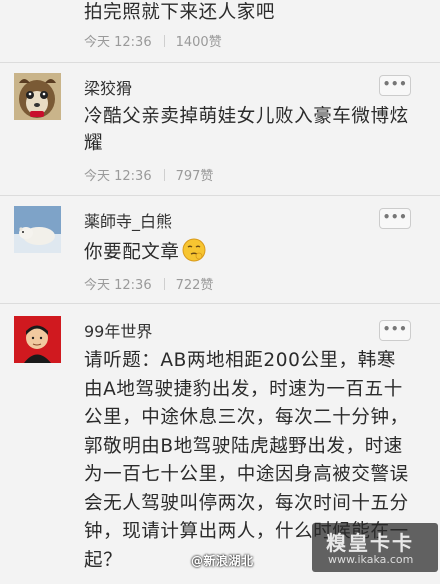 The image size is (440, 584). I want to click on pondering-face-emoji, so click(194, 250).